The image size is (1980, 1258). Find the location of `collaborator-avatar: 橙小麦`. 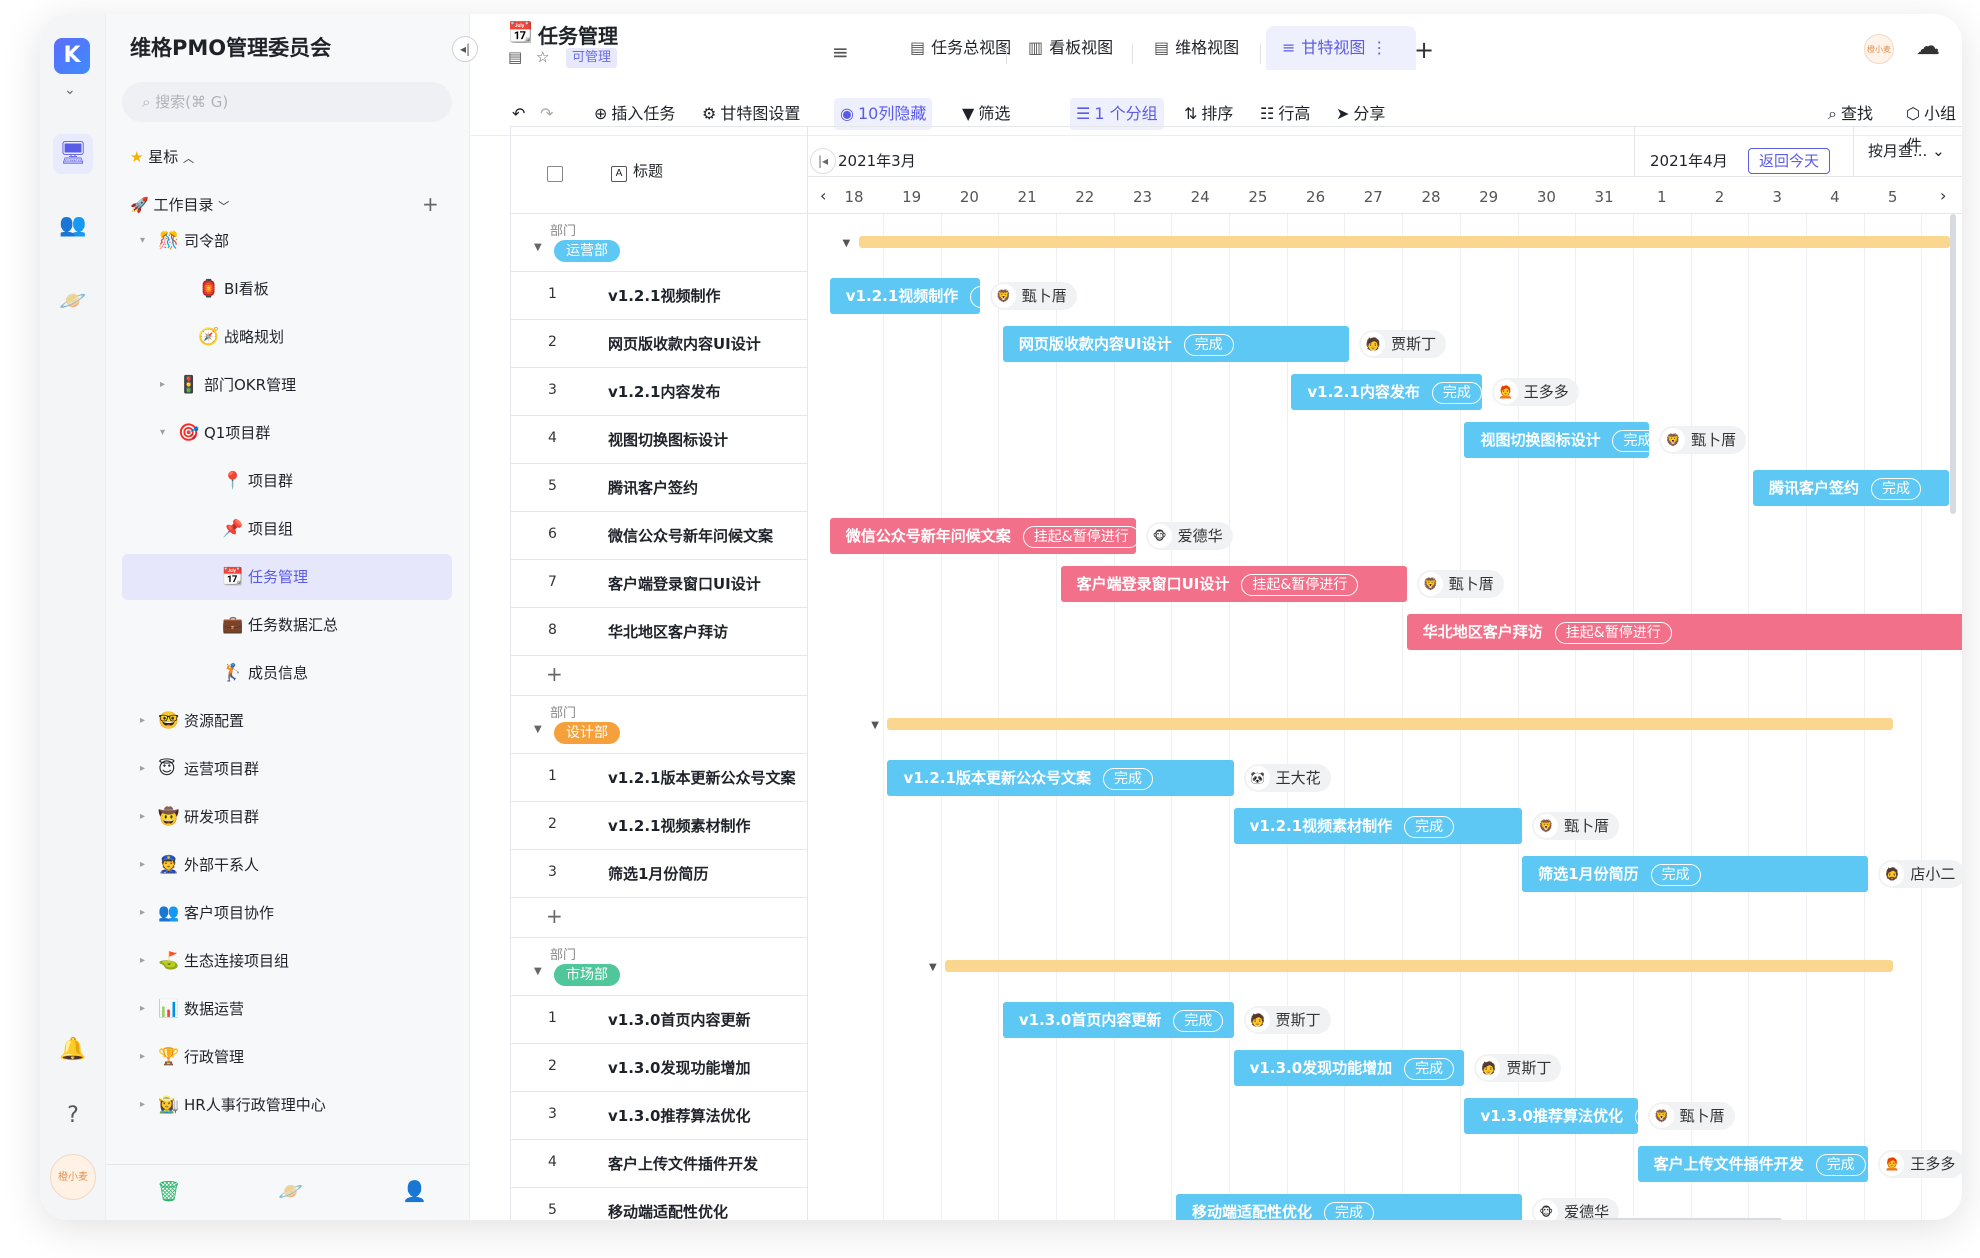

collaborator-avatar: 橙小麦 is located at coordinates (1879, 49).